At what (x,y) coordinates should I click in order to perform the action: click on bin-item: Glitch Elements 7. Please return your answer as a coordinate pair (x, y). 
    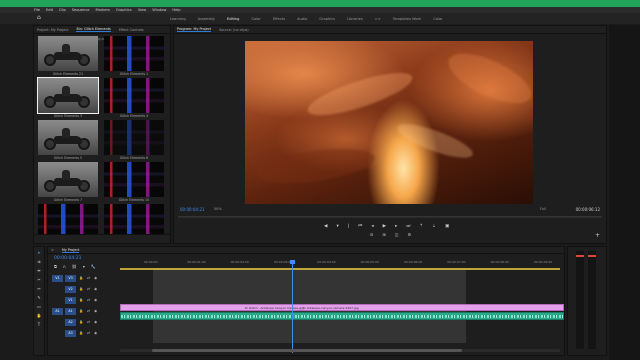
    Looking at the image, I should click on (68, 183).